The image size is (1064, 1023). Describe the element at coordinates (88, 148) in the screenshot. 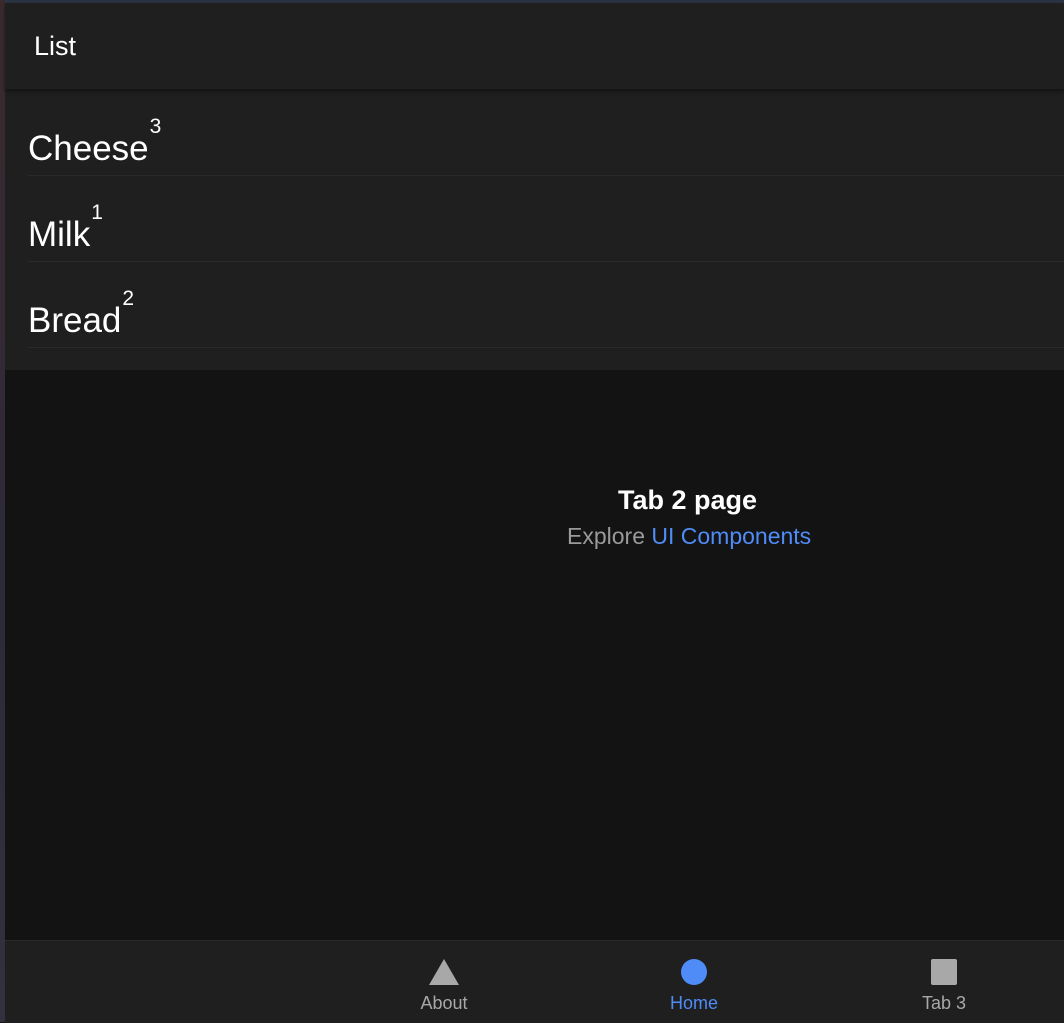

I see `item-name: Cheese` at that location.